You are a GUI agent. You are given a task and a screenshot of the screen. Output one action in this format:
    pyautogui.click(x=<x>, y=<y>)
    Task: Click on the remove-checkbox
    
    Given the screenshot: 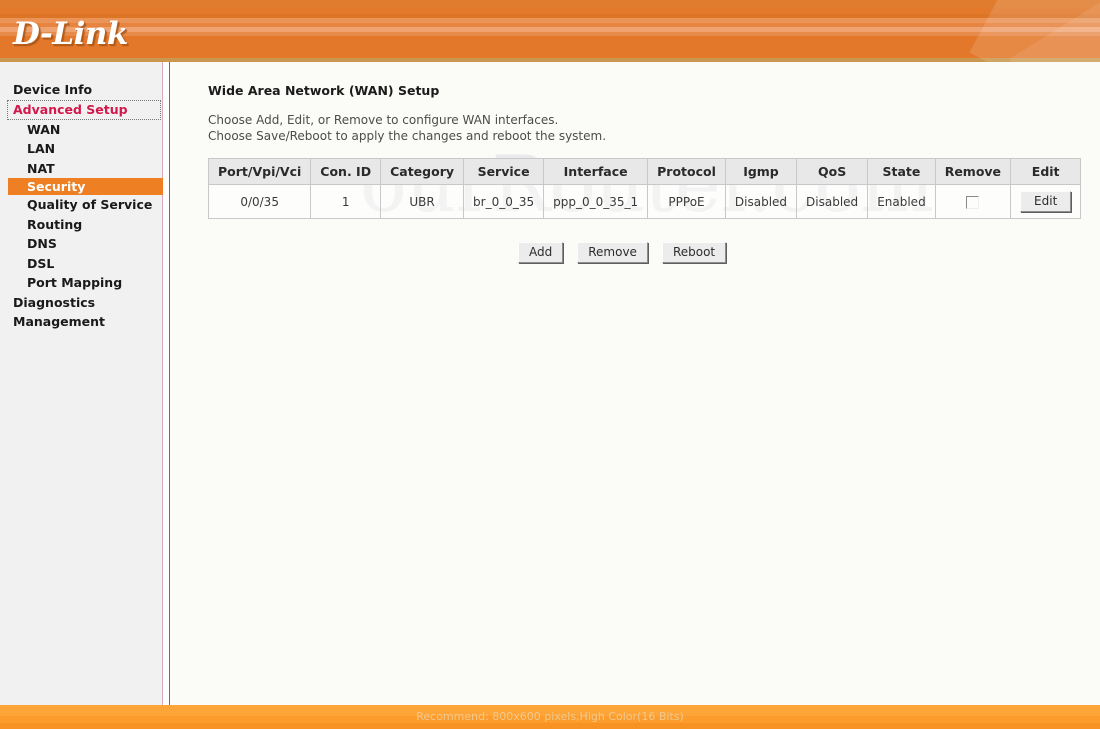 What is the action you would take?
    pyautogui.click(x=973, y=202)
    